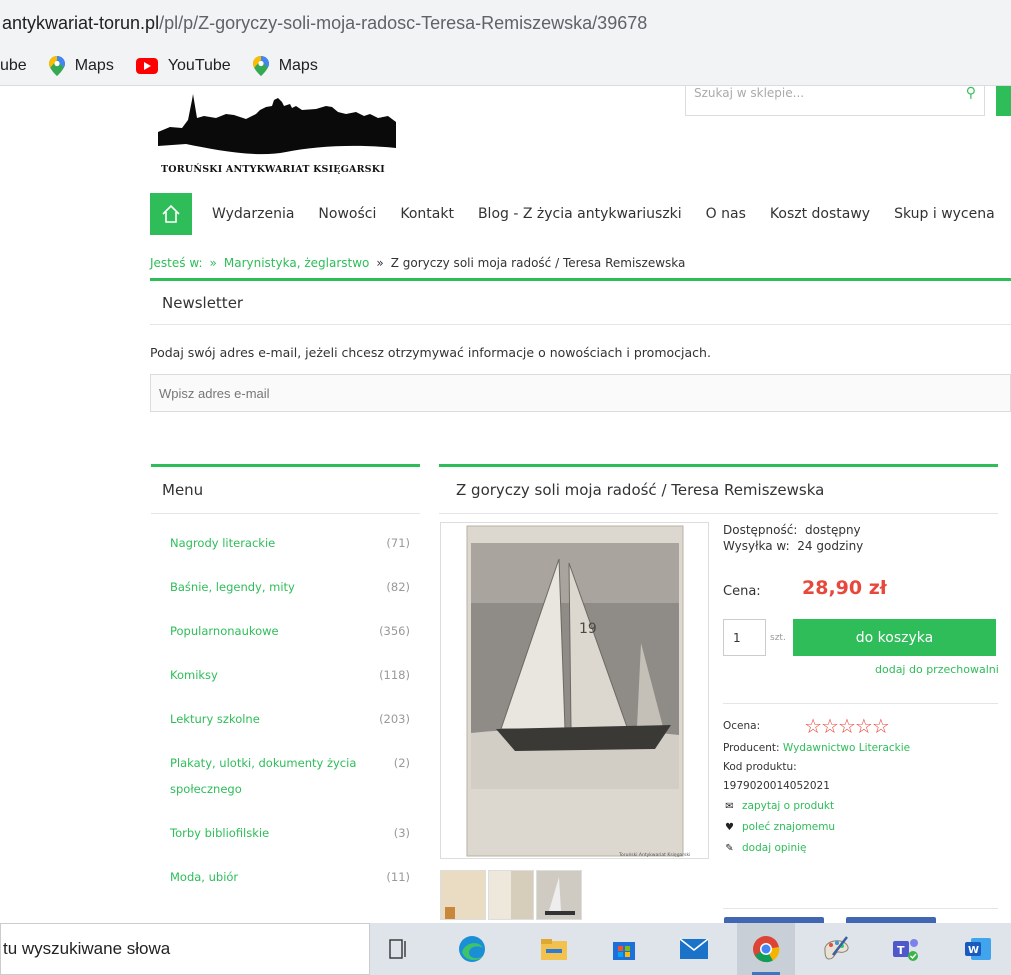  Describe the element at coordinates (56, 65) in the screenshot. I see `maps-pin-icon` at that location.